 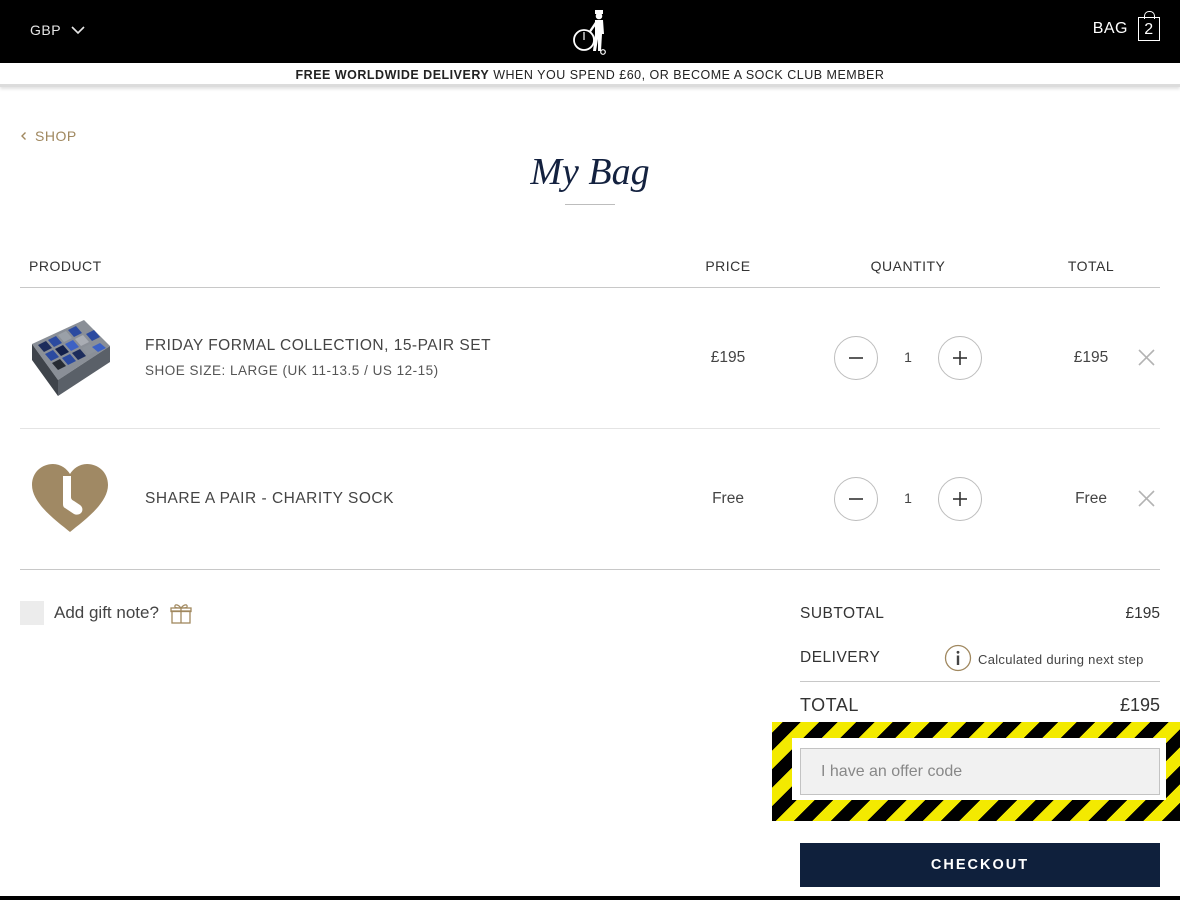 I want to click on page-title: My Bag, so click(x=590, y=172).